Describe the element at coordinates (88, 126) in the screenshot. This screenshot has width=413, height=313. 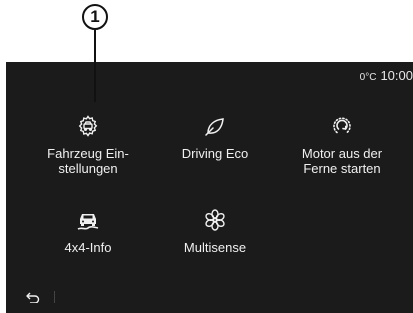
I see `vehicle-settings-gear-icon` at that location.